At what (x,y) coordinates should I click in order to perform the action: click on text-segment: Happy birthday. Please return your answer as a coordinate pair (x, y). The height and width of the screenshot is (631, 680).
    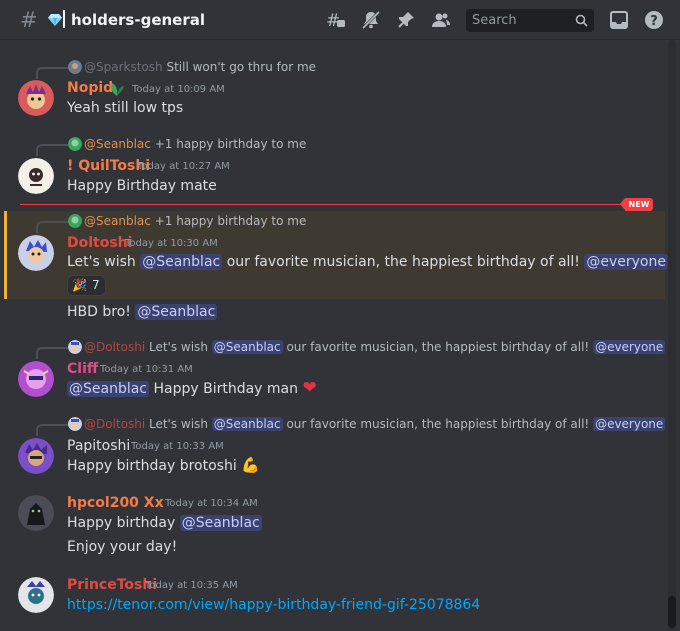
    Looking at the image, I should click on (121, 523).